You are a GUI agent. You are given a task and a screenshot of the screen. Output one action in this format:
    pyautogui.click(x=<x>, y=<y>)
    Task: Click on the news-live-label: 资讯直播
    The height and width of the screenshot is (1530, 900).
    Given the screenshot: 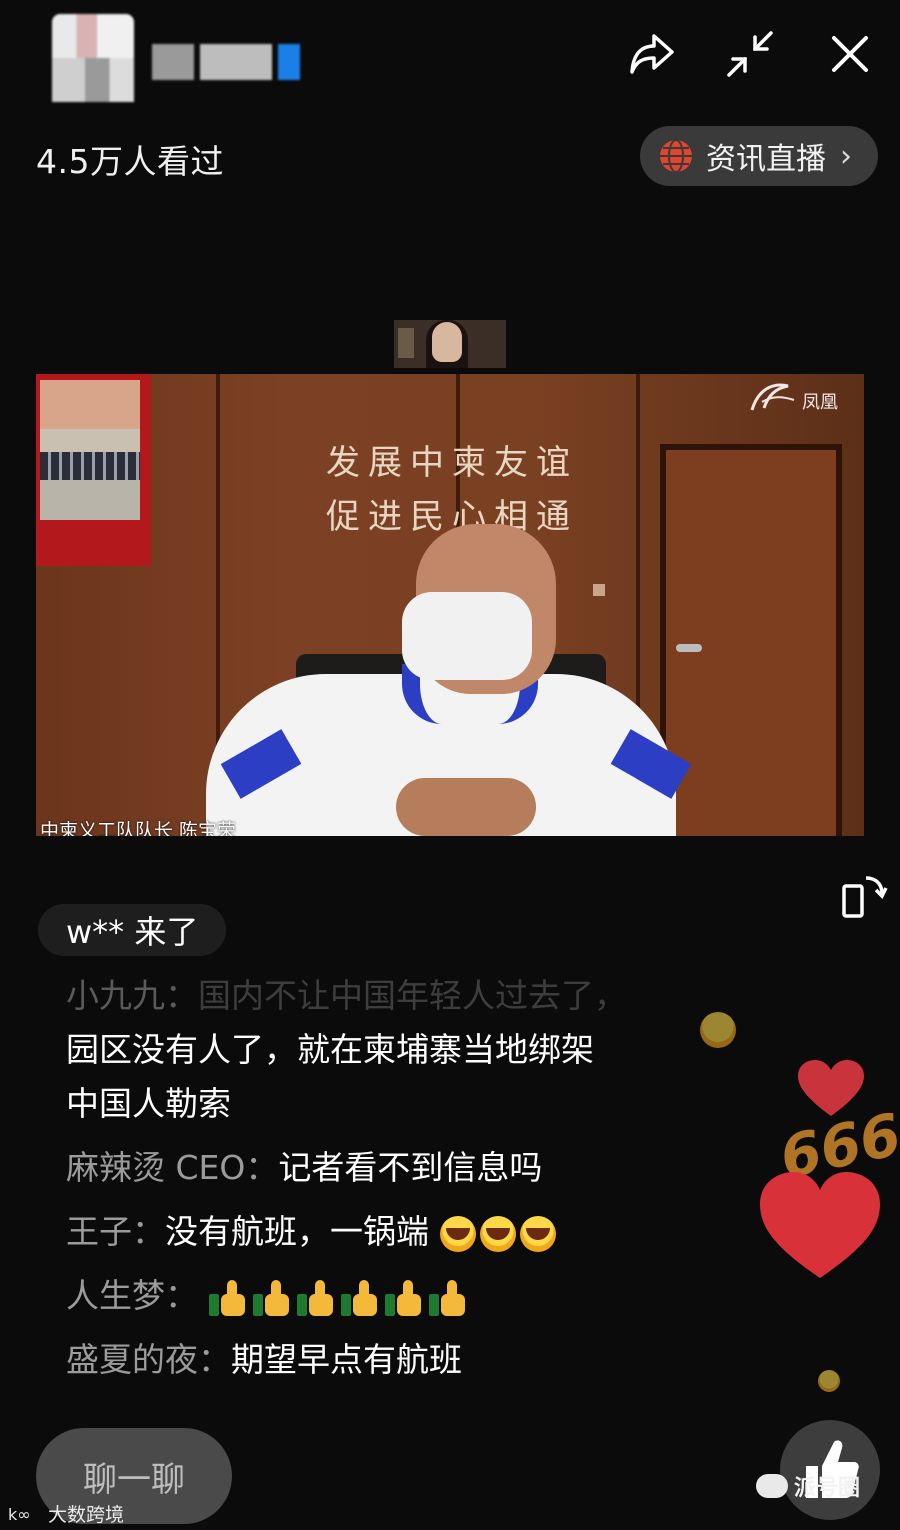 What is the action you would take?
    pyautogui.click(x=766, y=159)
    